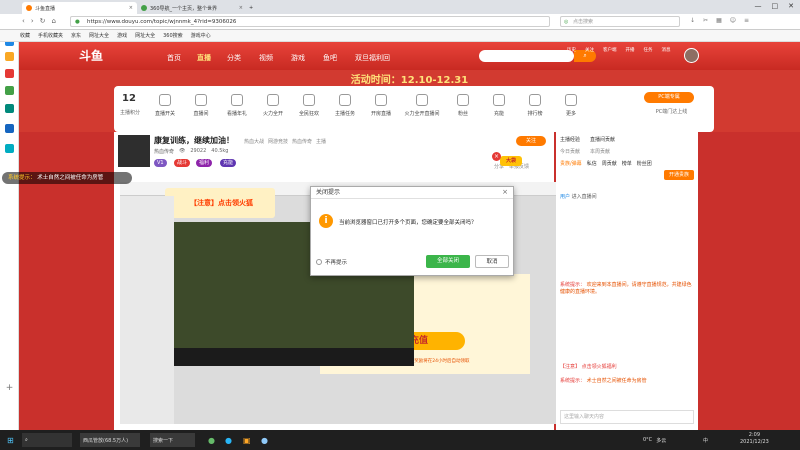 The height and width of the screenshot is (450, 800). I want to click on pc-promo-button: PC端专属, so click(669, 97).